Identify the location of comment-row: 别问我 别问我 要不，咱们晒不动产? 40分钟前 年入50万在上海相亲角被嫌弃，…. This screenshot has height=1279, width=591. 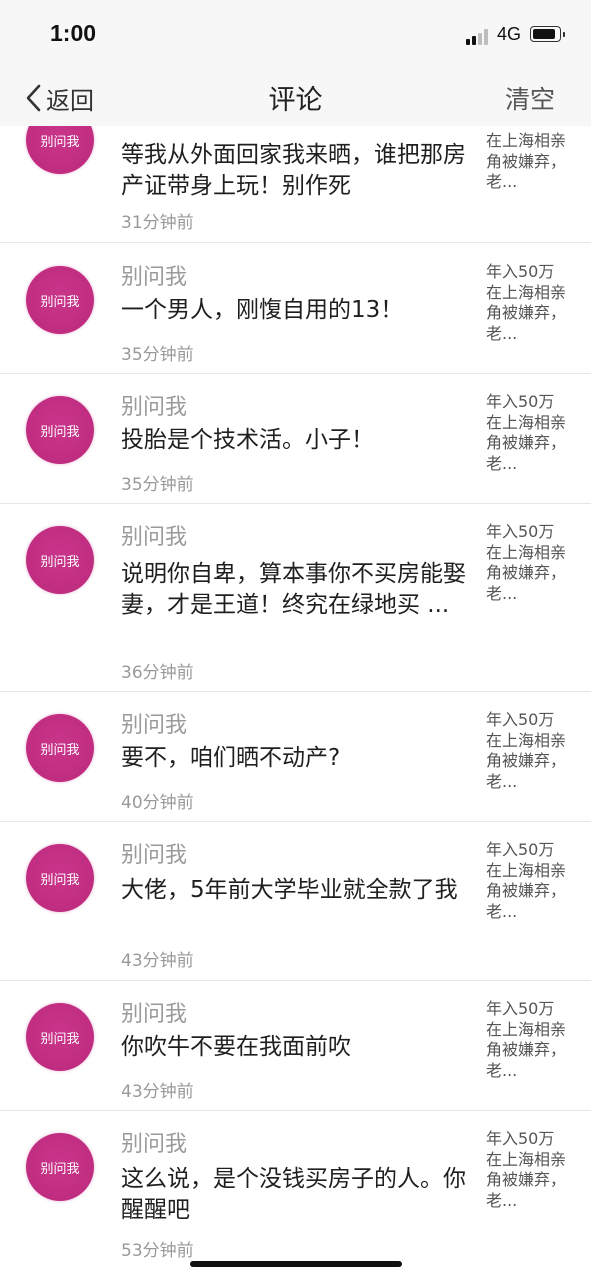
(295, 757).